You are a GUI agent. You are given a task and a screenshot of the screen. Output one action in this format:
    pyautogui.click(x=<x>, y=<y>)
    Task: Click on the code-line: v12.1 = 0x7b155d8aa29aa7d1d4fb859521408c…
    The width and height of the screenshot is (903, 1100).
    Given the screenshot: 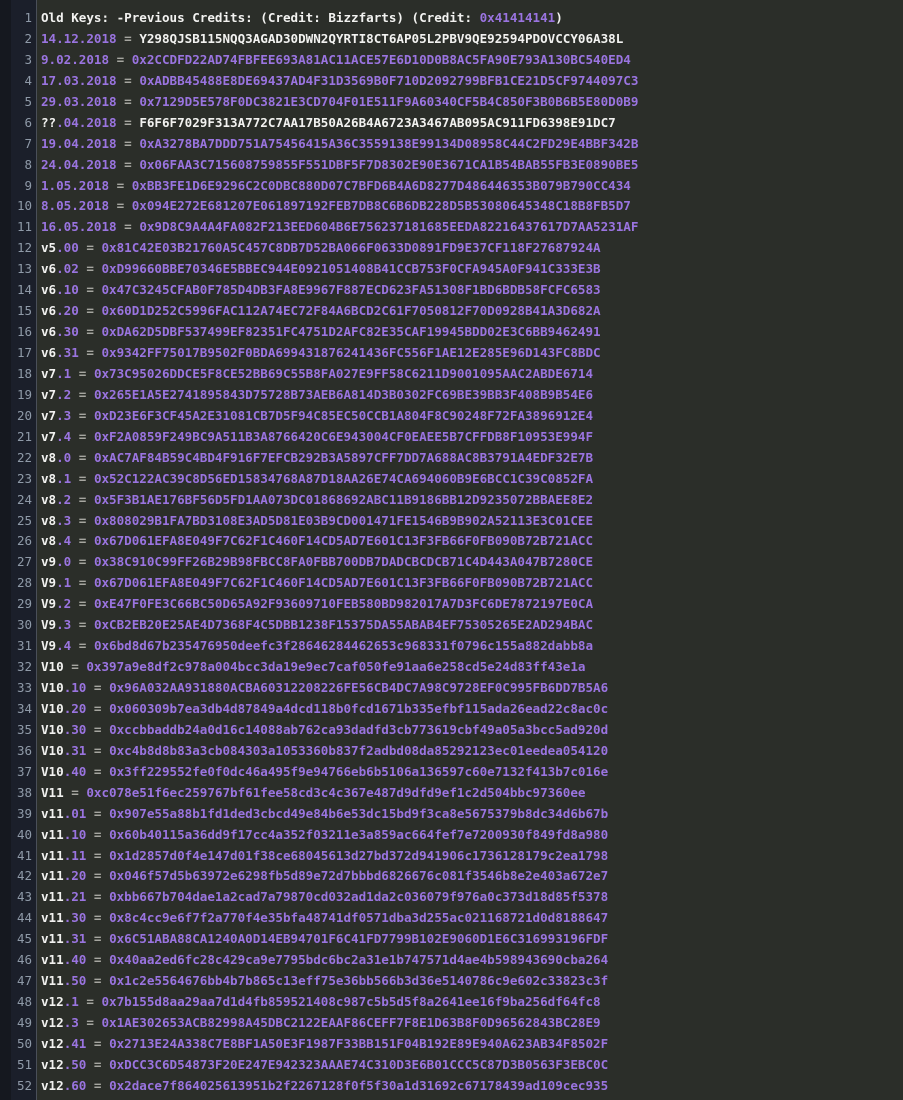 What is the action you would take?
    pyautogui.click(x=472, y=1002)
    